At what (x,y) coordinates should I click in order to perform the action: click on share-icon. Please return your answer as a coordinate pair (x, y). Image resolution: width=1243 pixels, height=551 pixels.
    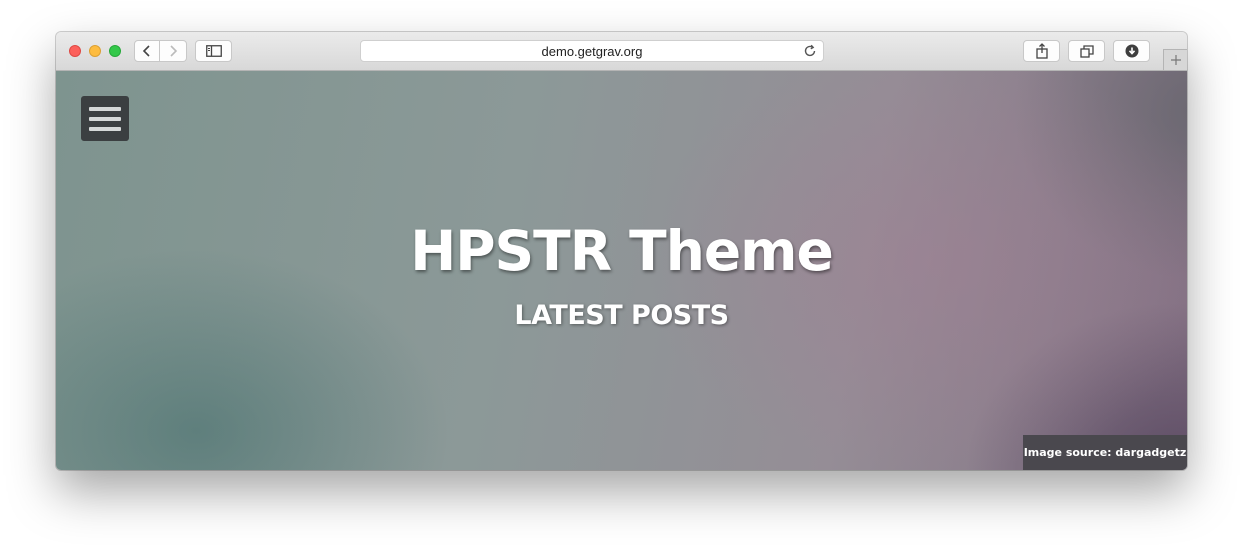
    Looking at the image, I should click on (1041, 51).